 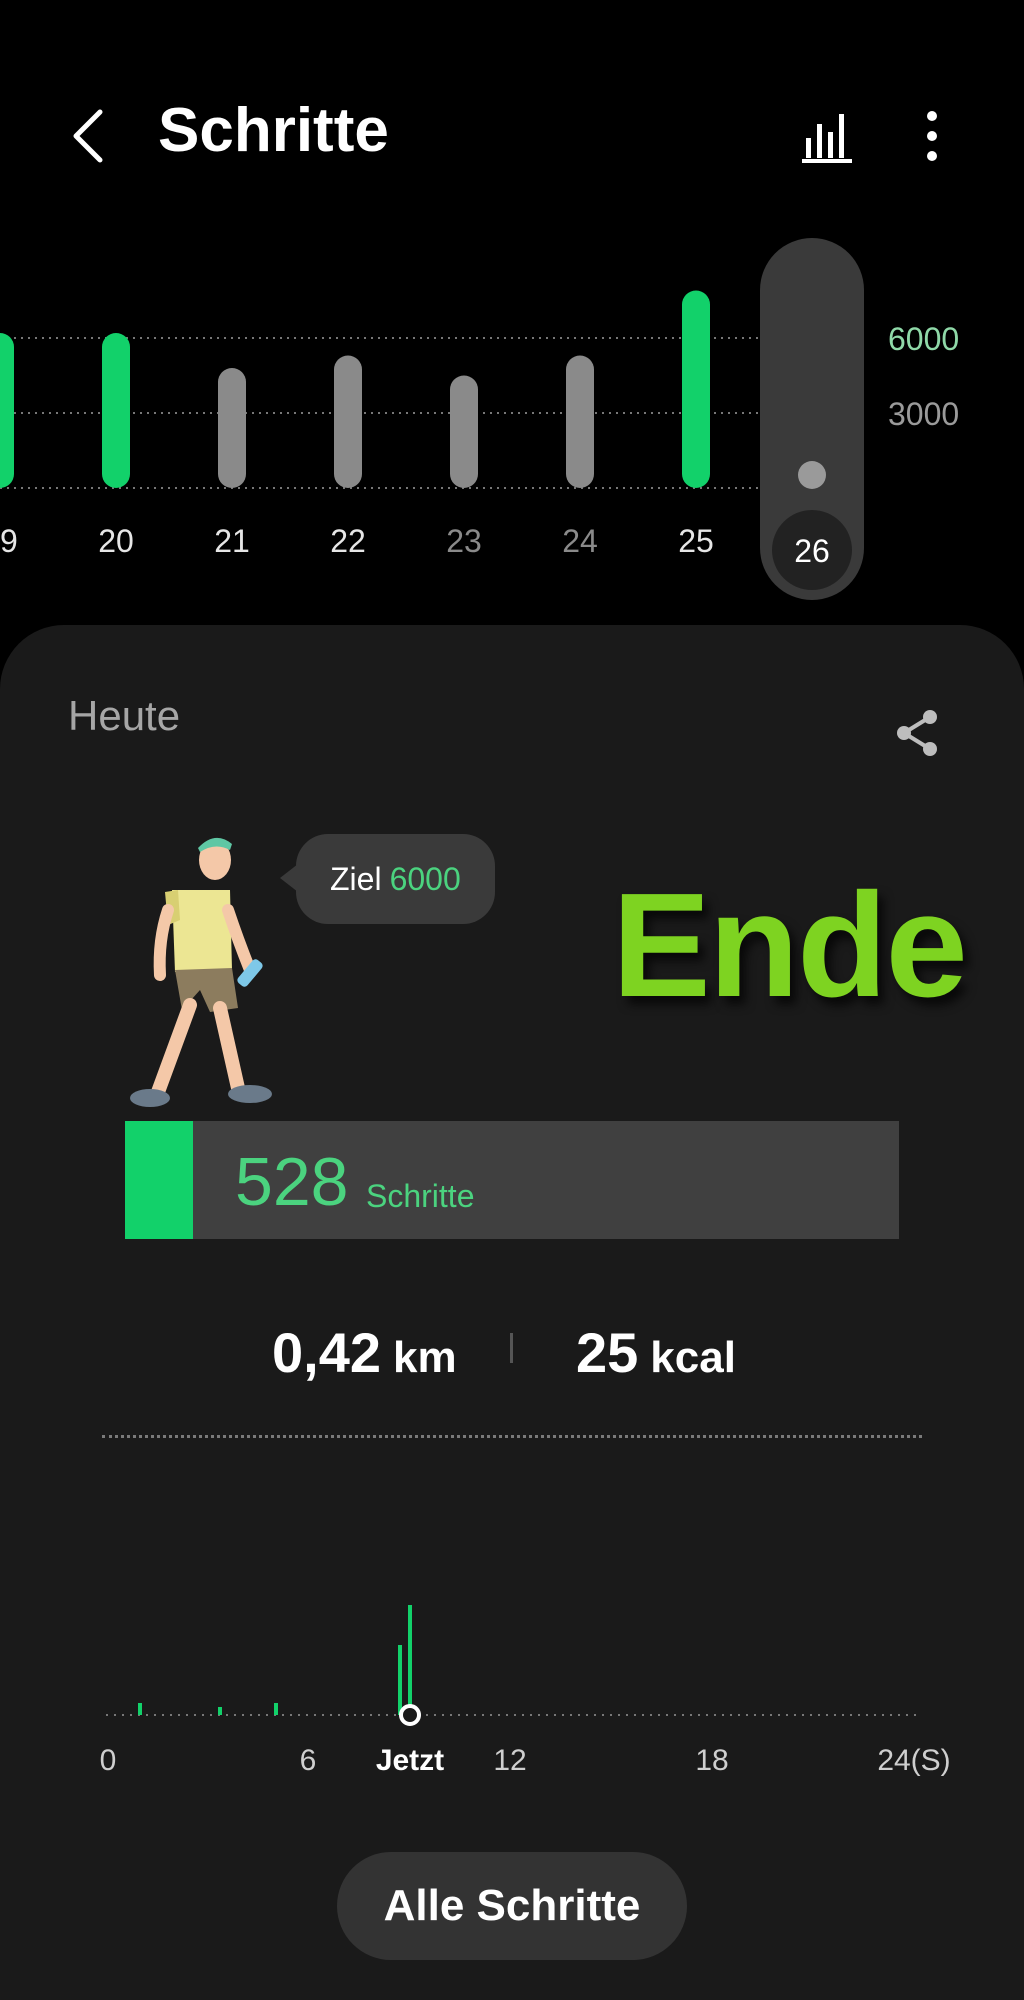 What do you see at coordinates (512, 1436) in the screenshot?
I see `divider` at bounding box center [512, 1436].